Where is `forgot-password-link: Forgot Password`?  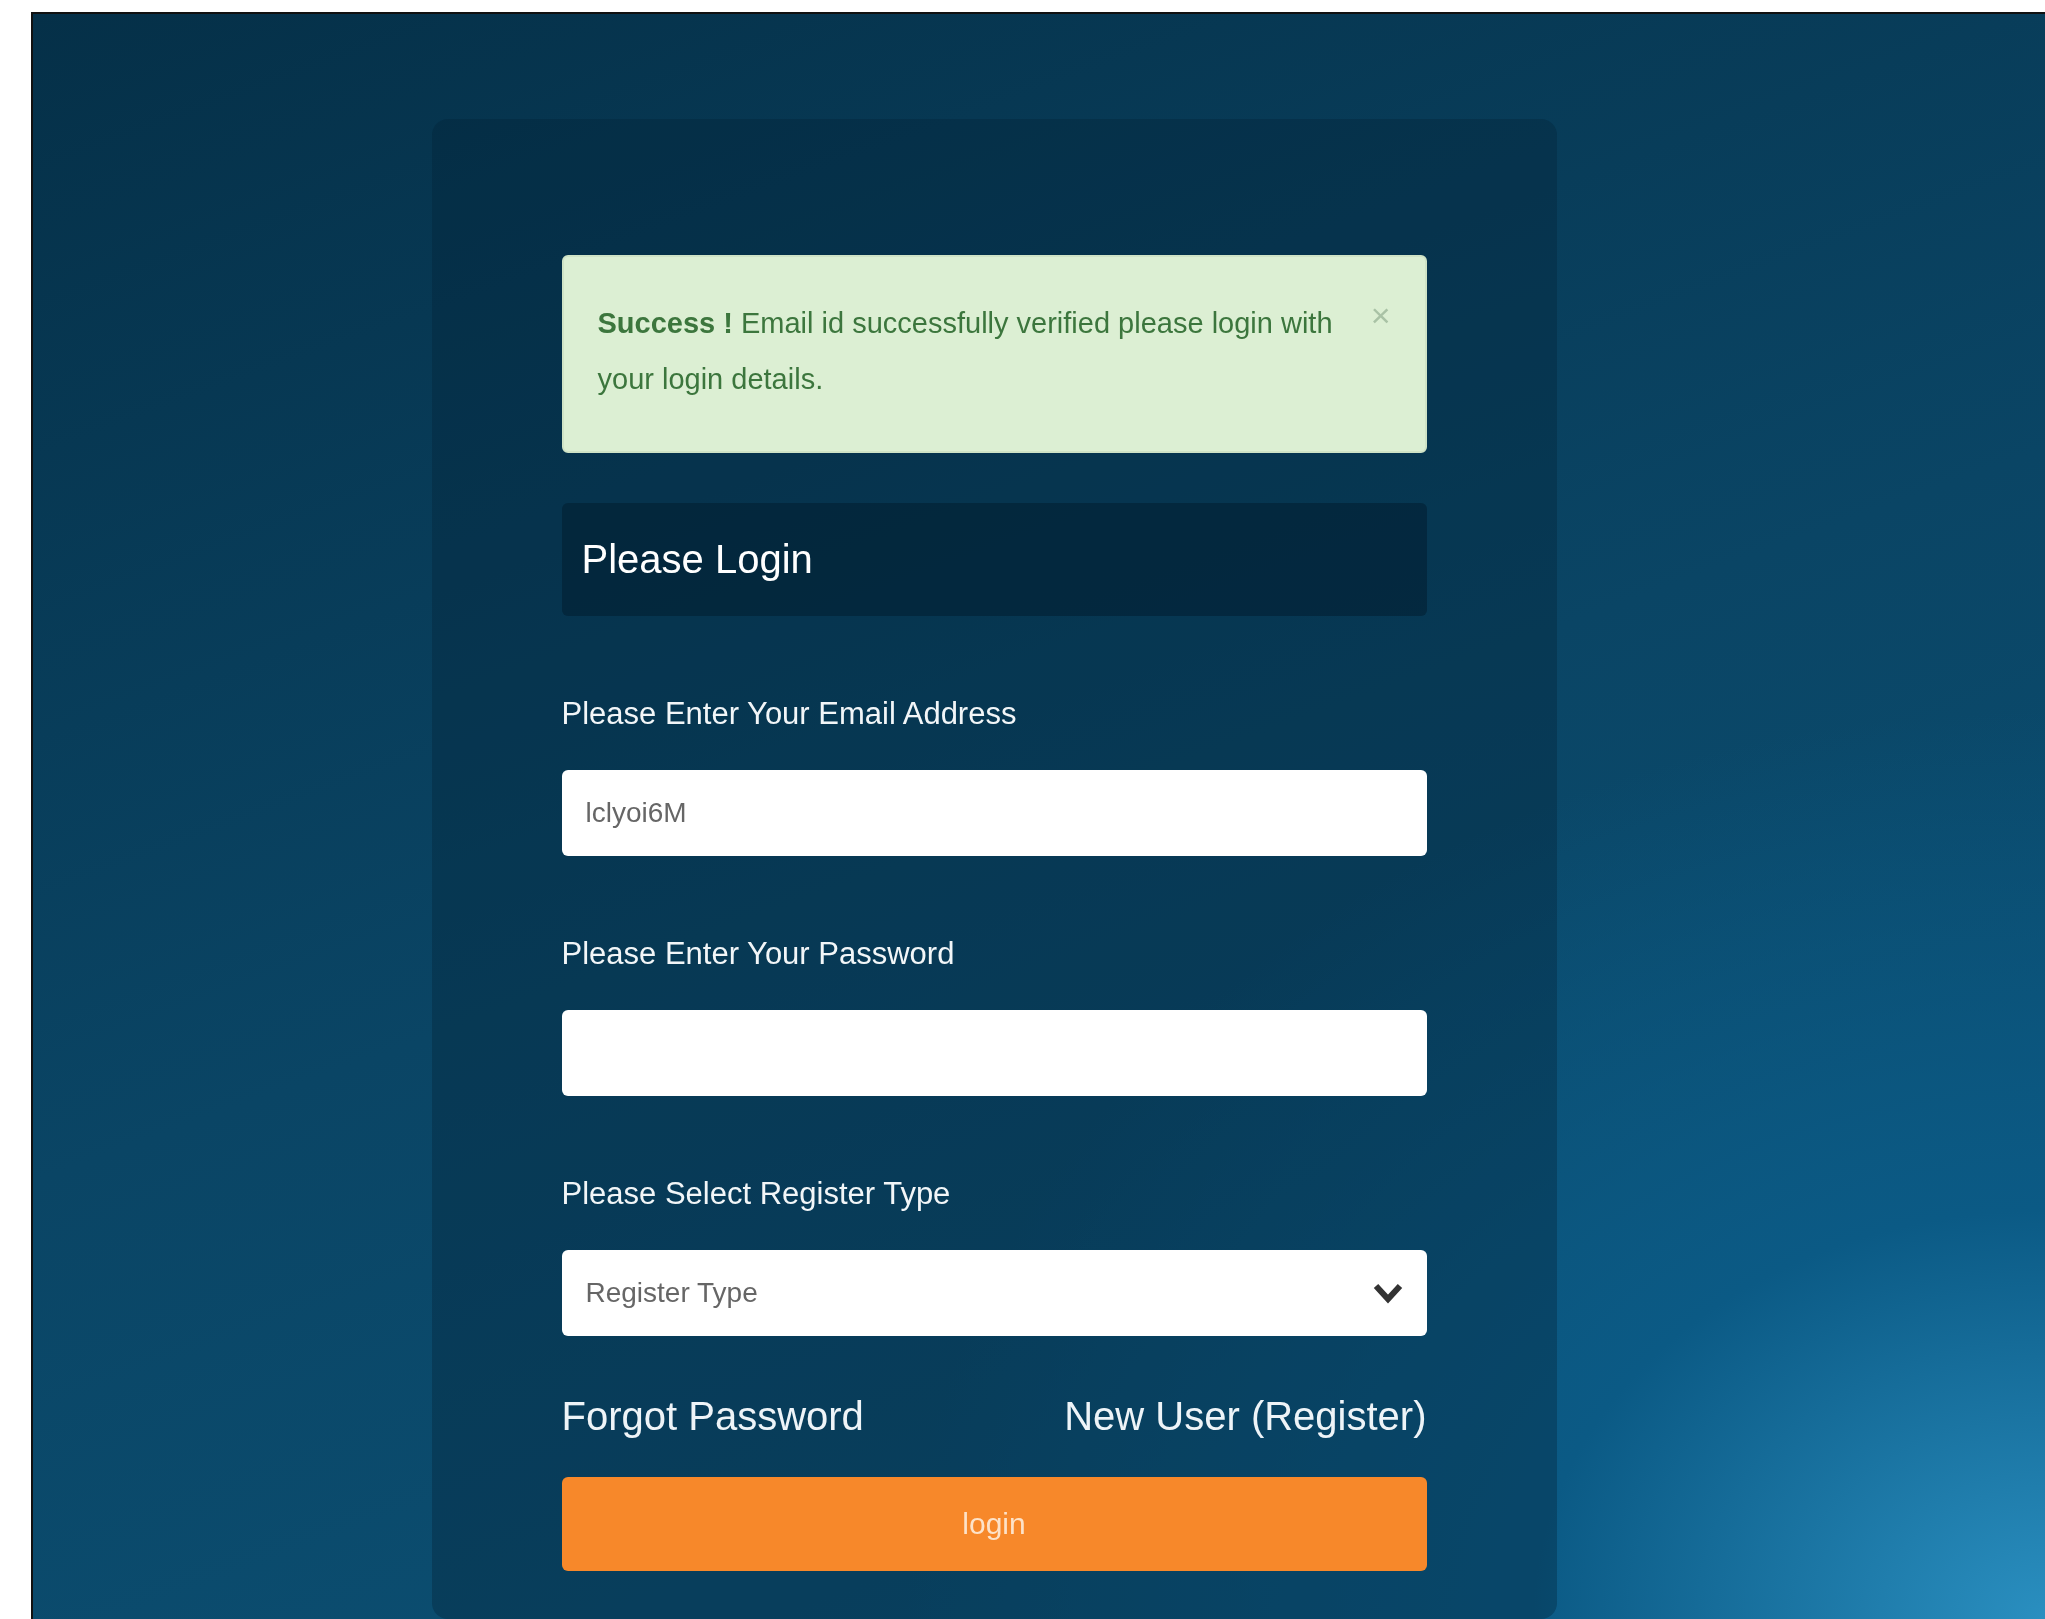
forgot-password-link: Forgot Password is located at coordinates (712, 1416).